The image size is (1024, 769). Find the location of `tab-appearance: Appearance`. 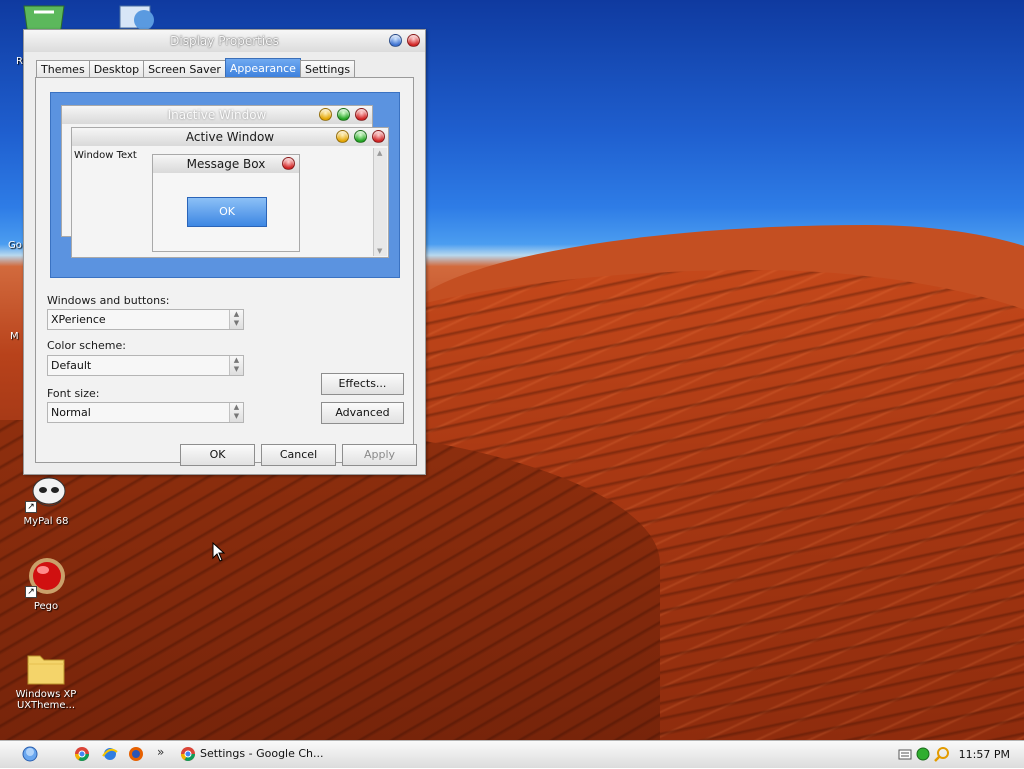

tab-appearance: Appearance is located at coordinates (262, 68).